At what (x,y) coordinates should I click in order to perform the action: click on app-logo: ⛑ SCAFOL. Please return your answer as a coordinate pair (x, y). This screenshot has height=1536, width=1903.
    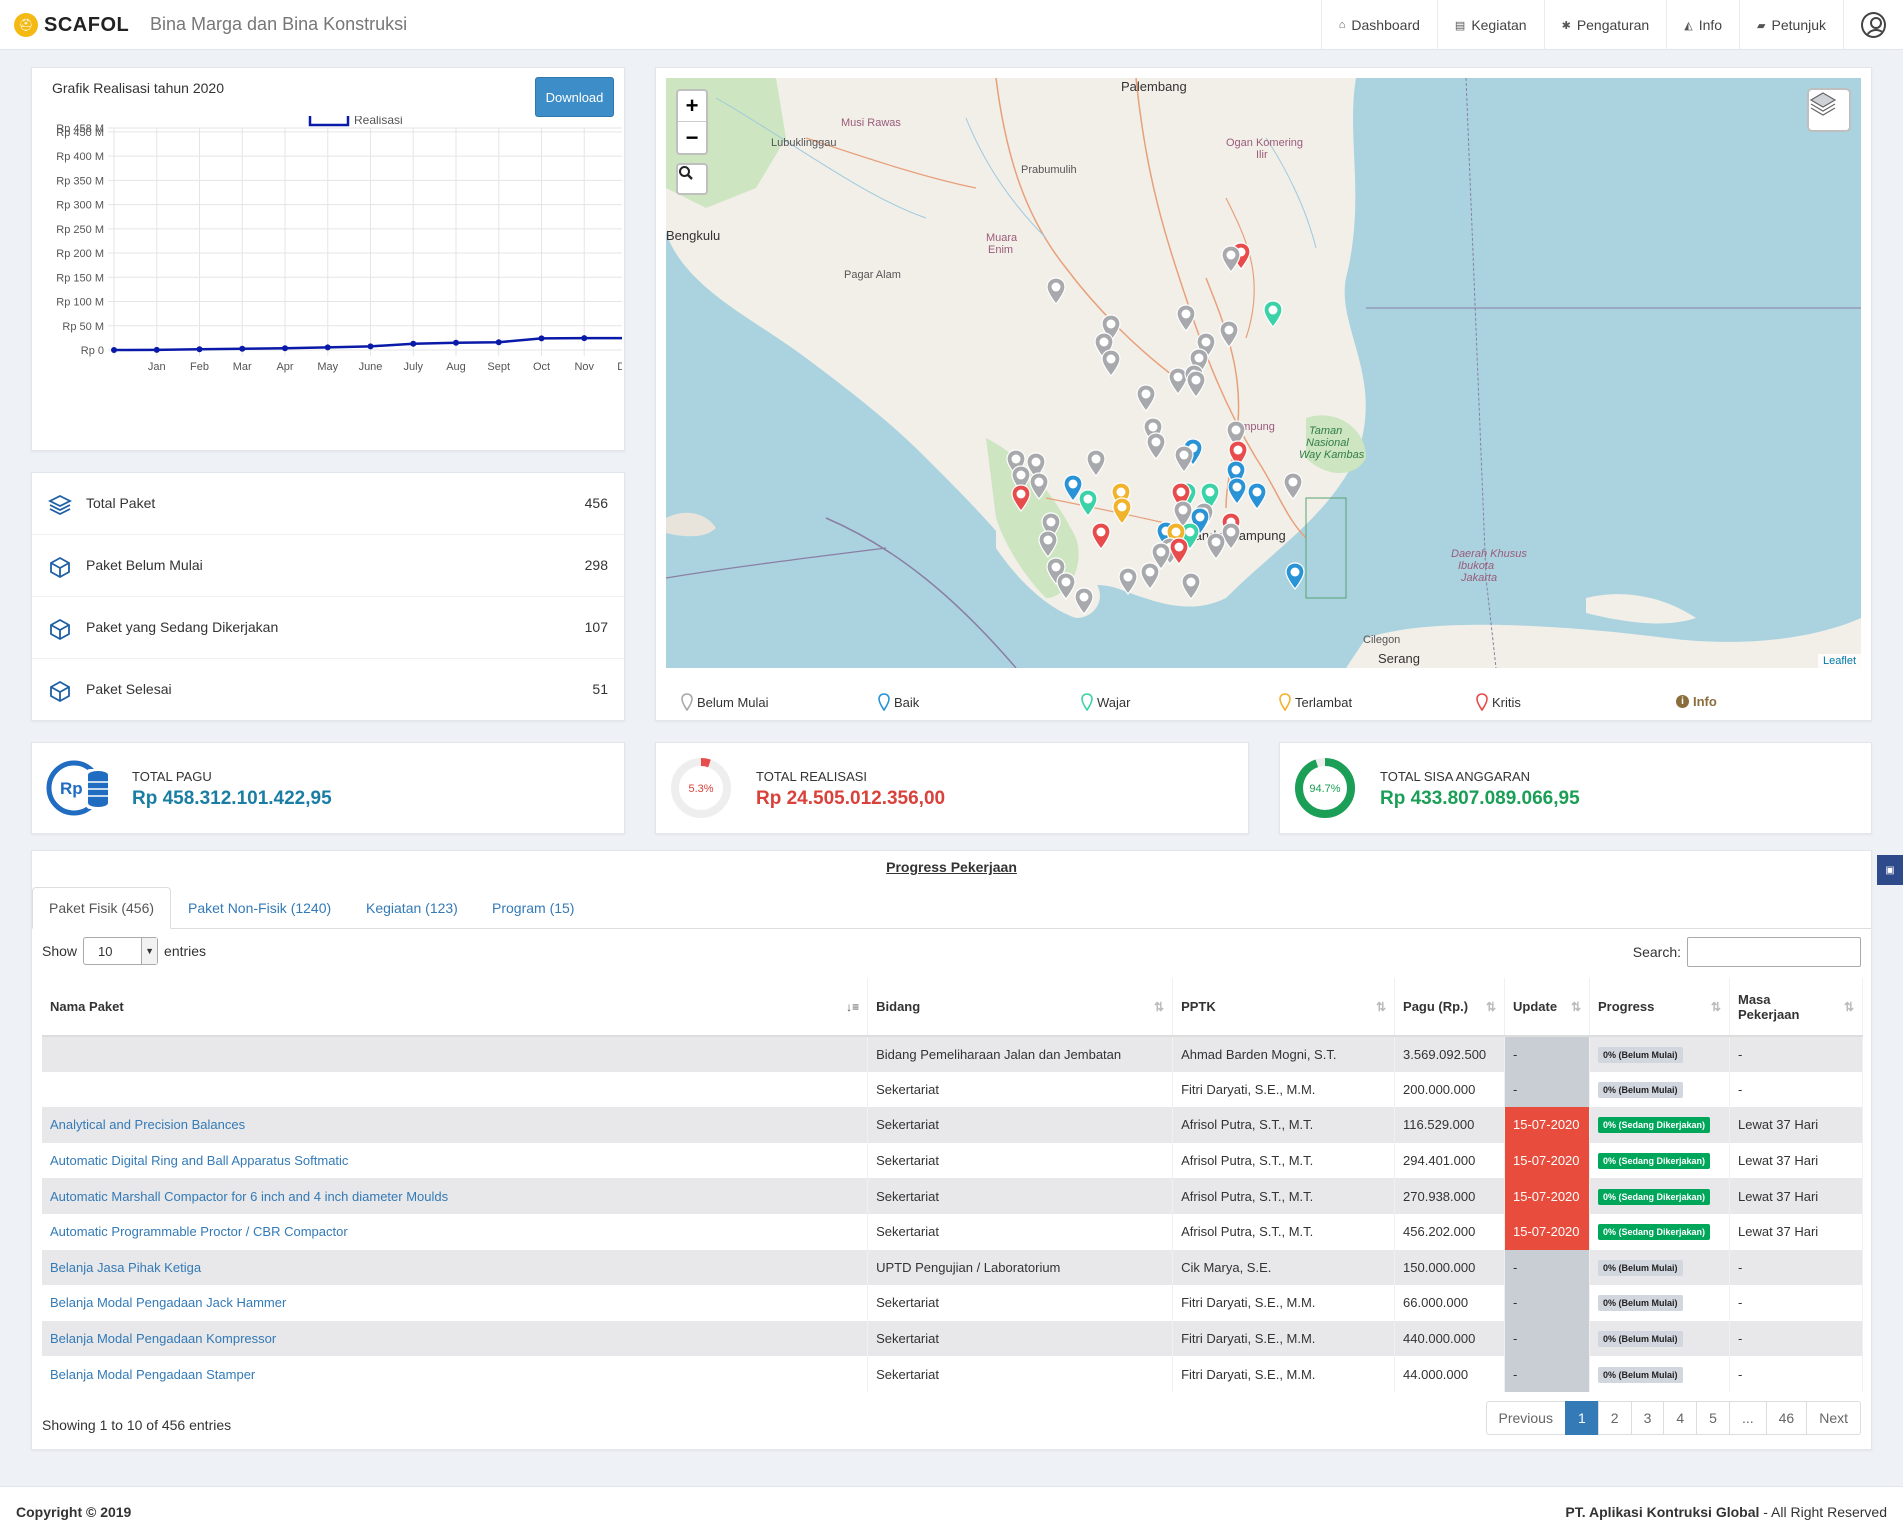
    Looking at the image, I should click on (71, 25).